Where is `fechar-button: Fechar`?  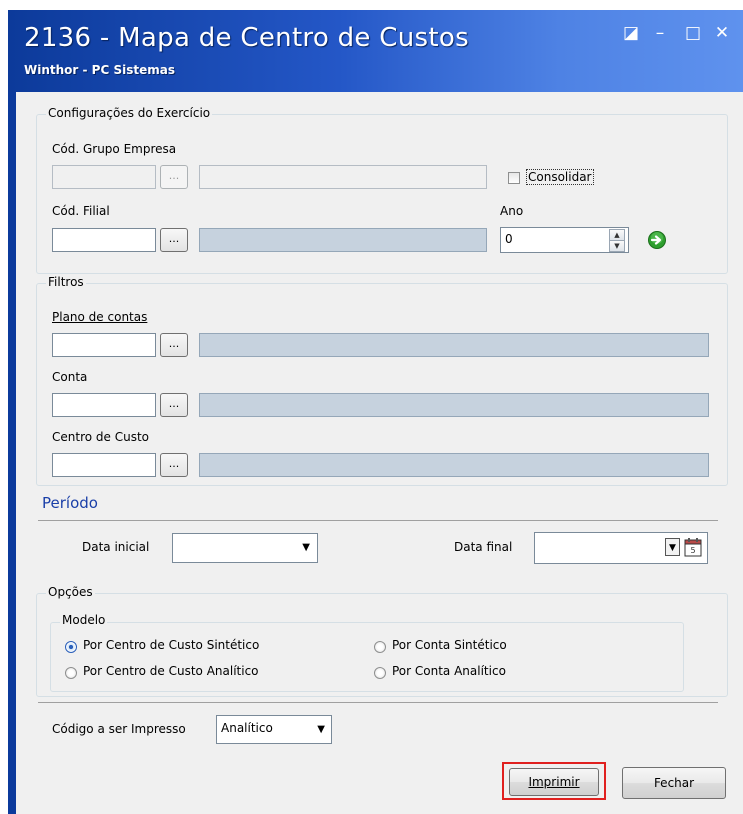
fechar-button: Fechar is located at coordinates (674, 783).